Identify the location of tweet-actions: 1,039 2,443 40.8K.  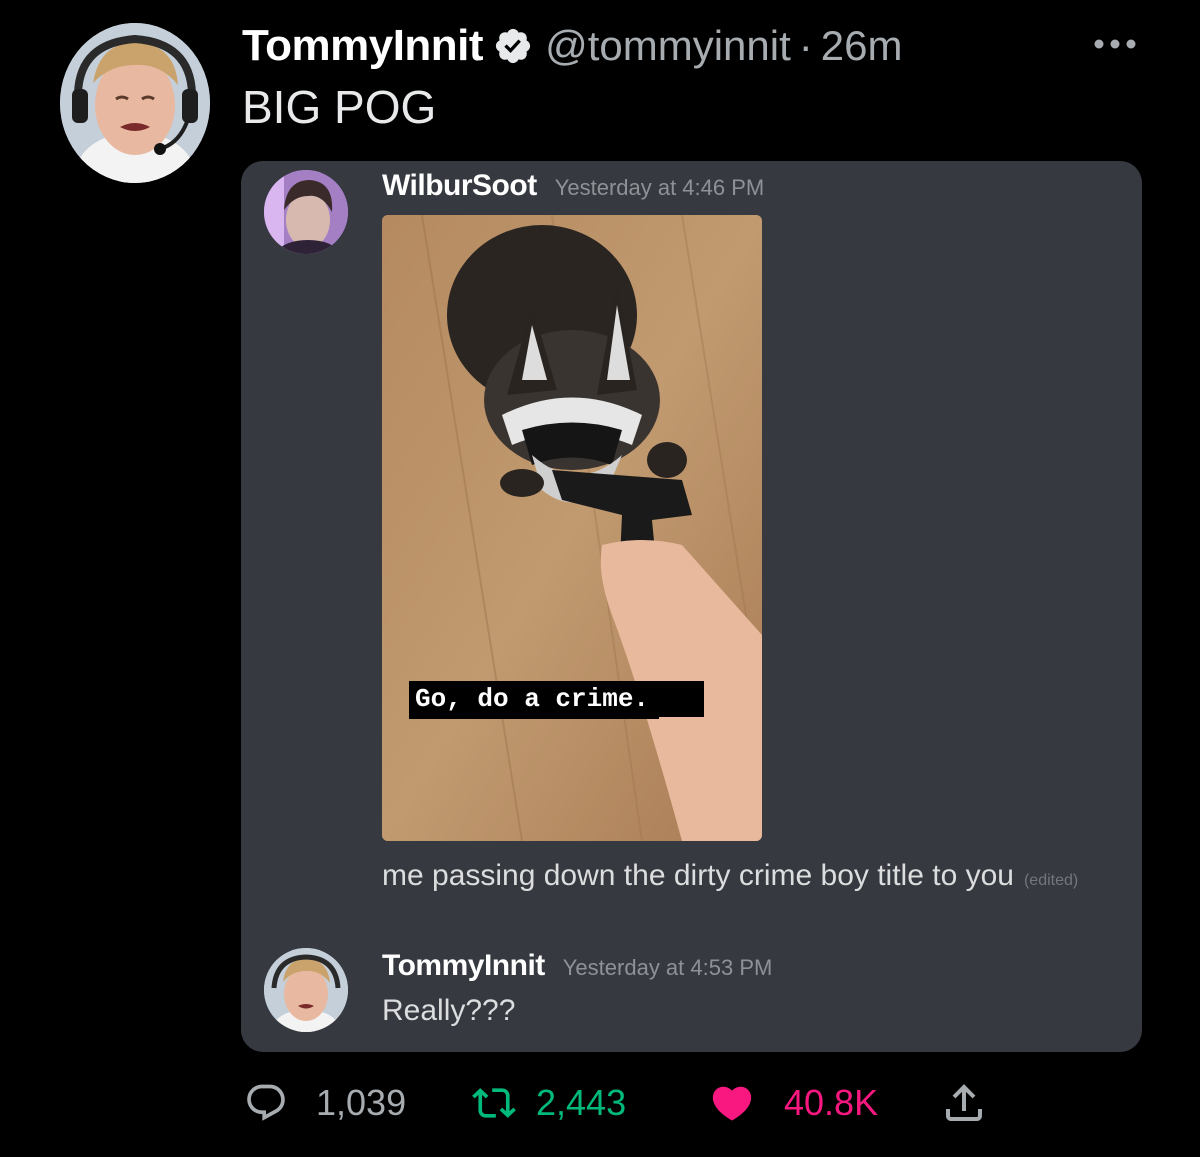
(600, 1103).